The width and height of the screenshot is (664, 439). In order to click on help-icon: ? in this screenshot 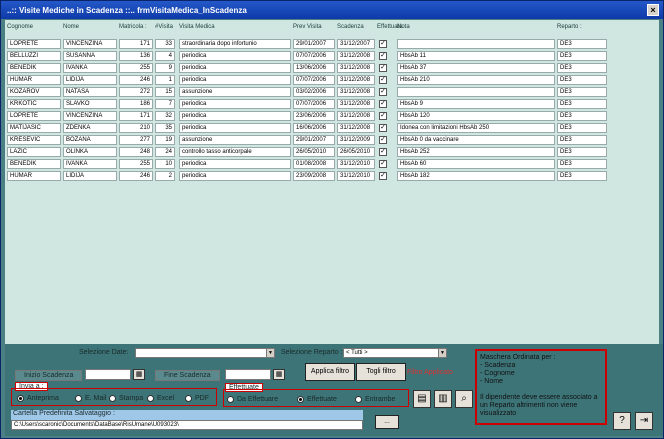, I will do `click(622, 421)`.